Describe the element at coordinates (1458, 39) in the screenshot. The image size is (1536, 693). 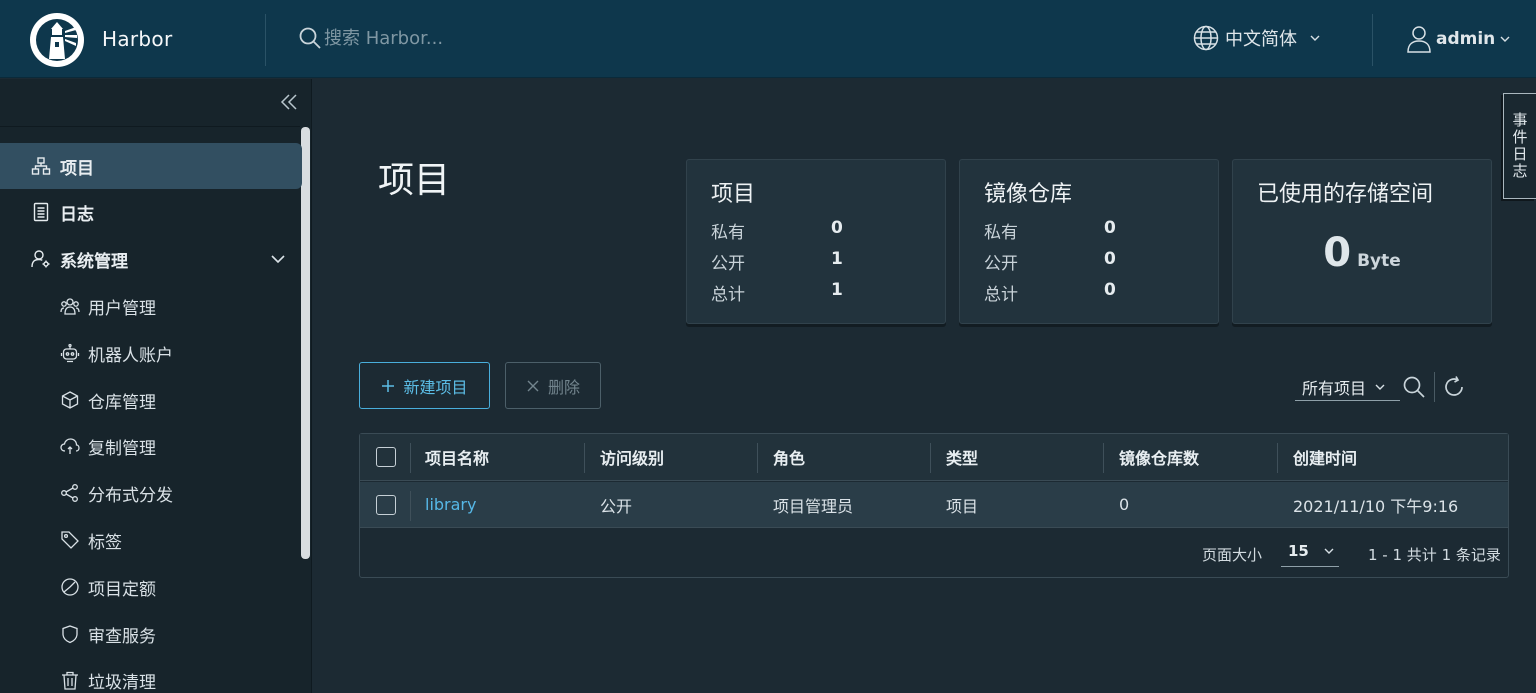
I see `user-menu: admin` at that location.